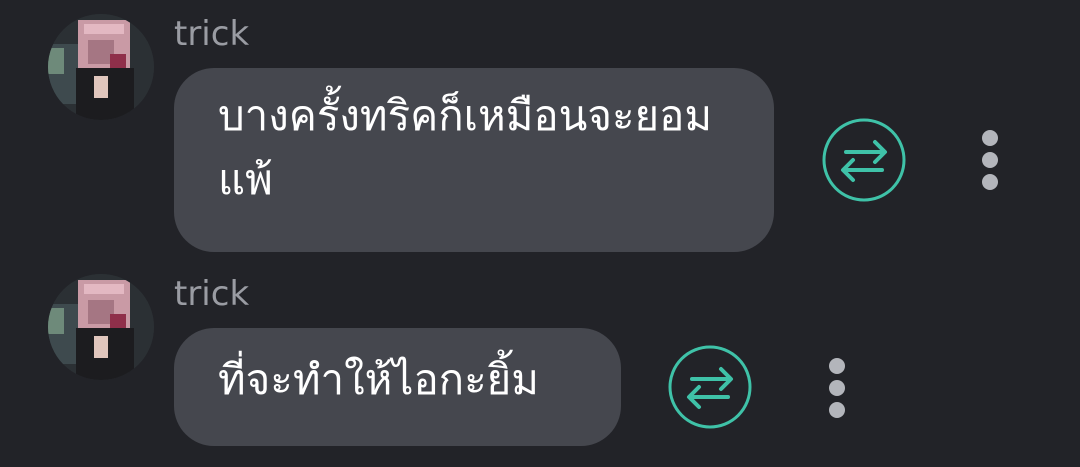  Describe the element at coordinates (397, 387) in the screenshot. I see `message-bubble: ที่จะทำให้ไอกะยิ้ม` at that location.